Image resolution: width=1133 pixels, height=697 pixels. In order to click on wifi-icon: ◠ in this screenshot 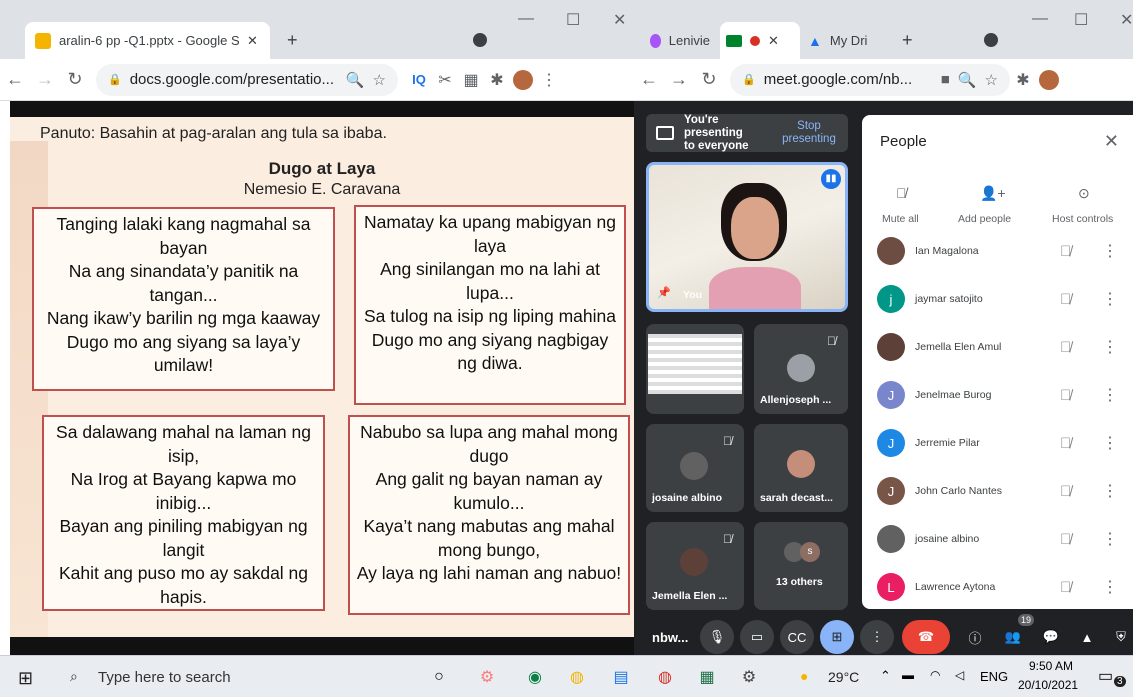, I will do `click(935, 675)`.